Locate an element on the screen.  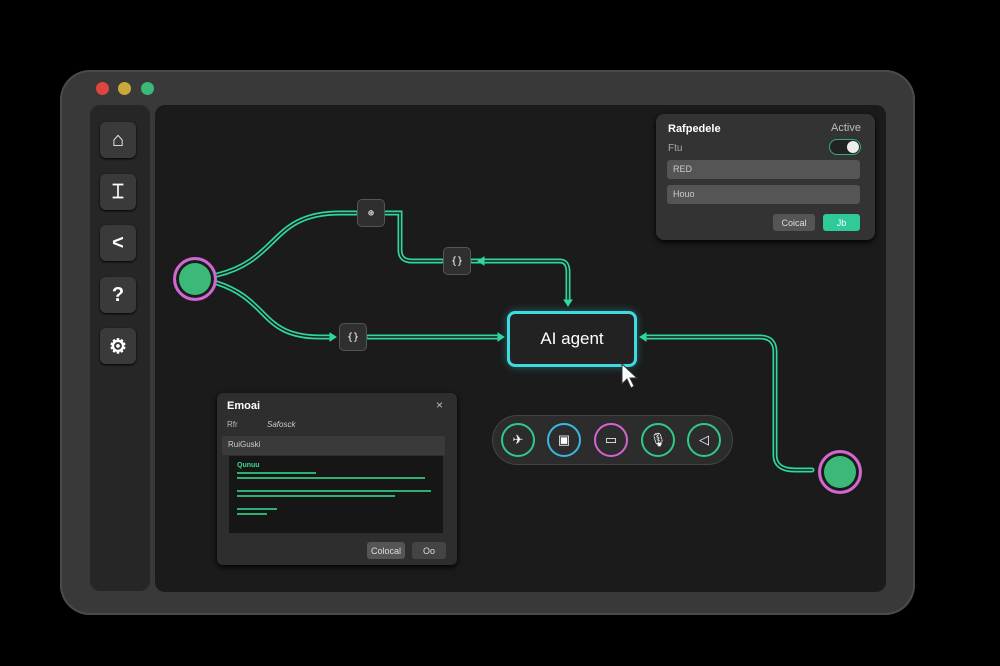
mouse-cursor-icon is located at coordinates (630, 375).